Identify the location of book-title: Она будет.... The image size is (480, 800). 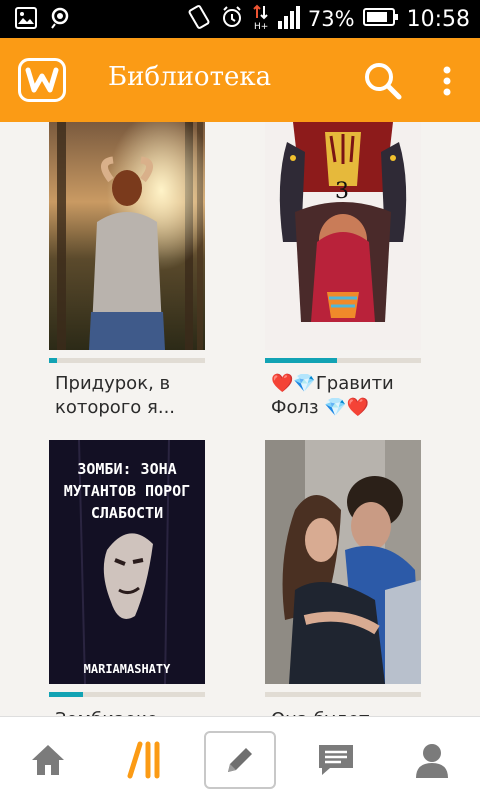
(351, 712).